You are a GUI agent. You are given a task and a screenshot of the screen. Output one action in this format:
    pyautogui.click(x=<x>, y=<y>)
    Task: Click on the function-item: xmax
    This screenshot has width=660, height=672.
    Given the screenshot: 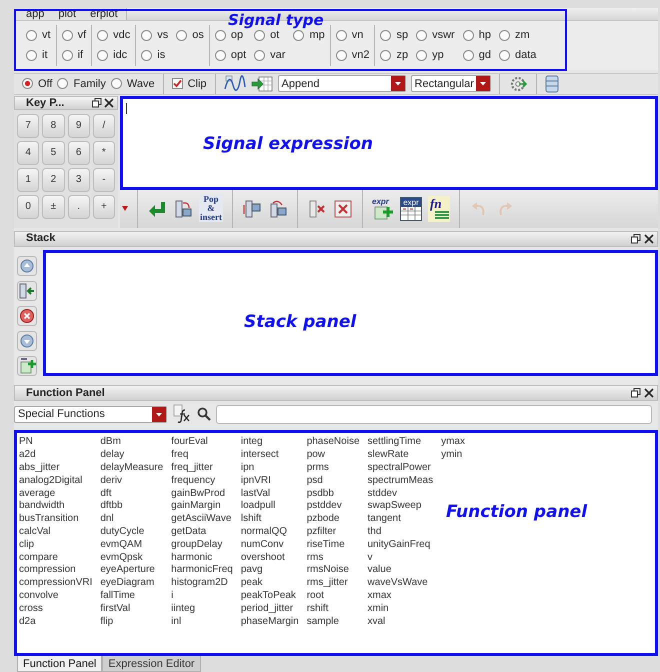 What is the action you would take?
    pyautogui.click(x=401, y=596)
    